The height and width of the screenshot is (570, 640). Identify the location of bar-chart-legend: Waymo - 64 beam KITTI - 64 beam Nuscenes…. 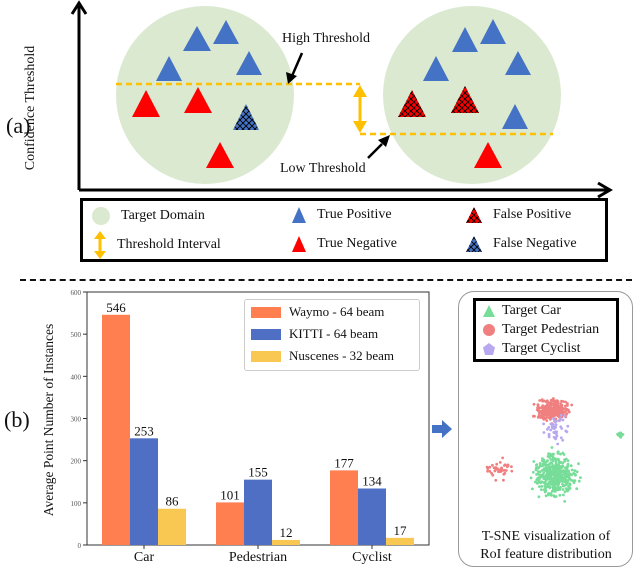
(332, 335).